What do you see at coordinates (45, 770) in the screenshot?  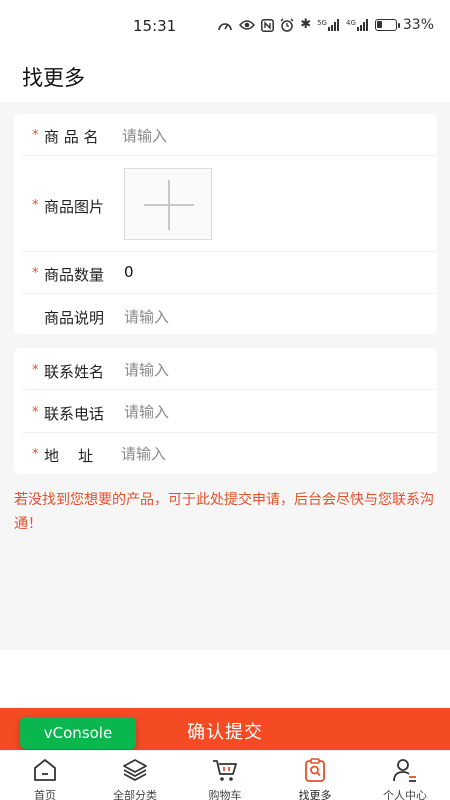 I see `home-icon` at bounding box center [45, 770].